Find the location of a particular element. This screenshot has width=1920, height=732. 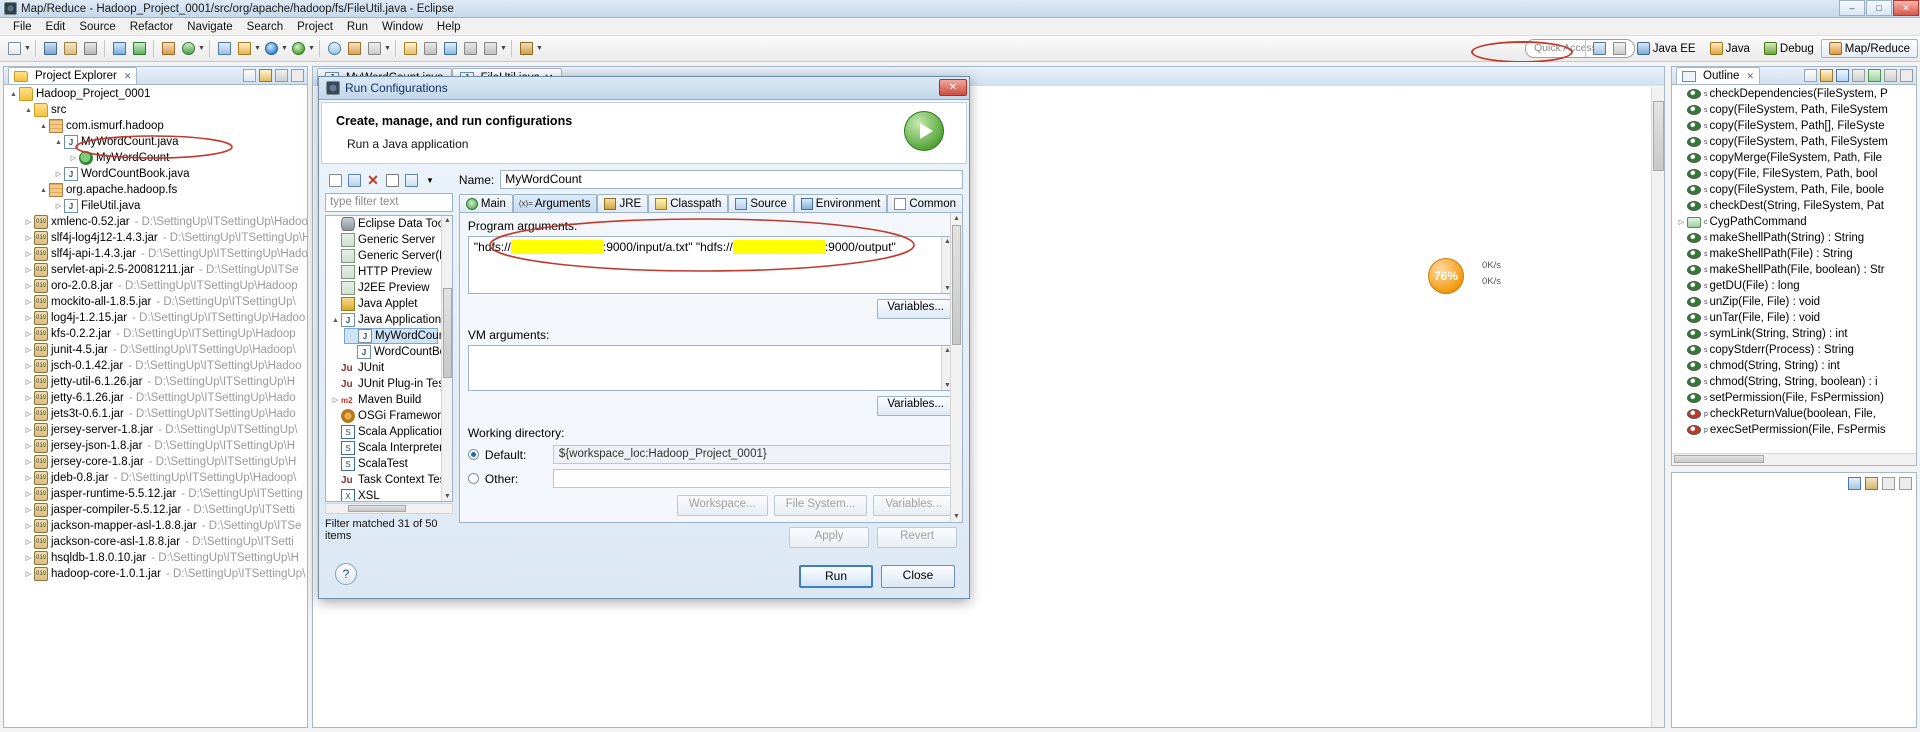

config-tree-row: J WordCountBoo is located at coordinates (398, 352).